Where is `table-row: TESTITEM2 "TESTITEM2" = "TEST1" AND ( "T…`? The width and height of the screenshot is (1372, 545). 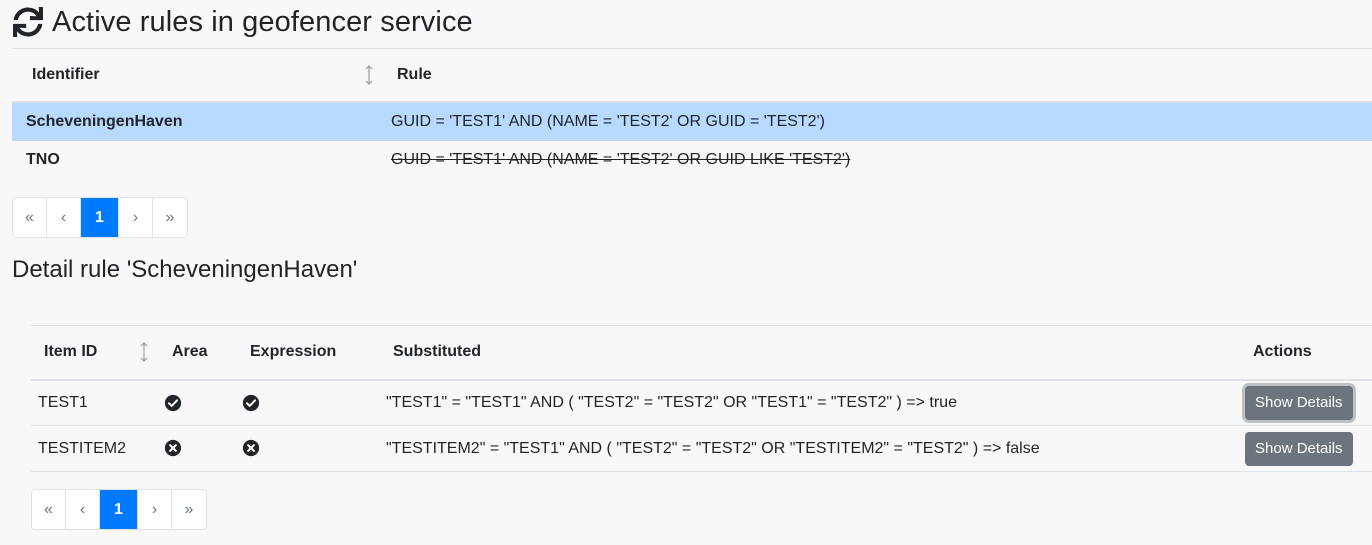 table-row: TESTITEM2 "TESTITEM2" = "TEST1" AND ( "T… is located at coordinates (701, 448).